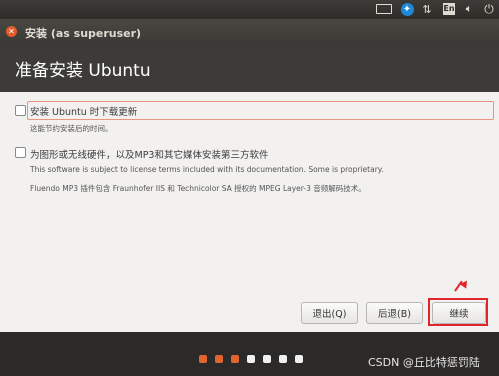 This screenshot has width=499, height=376. Describe the element at coordinates (458, 312) in the screenshot. I see `annotation-highlight-box` at that location.